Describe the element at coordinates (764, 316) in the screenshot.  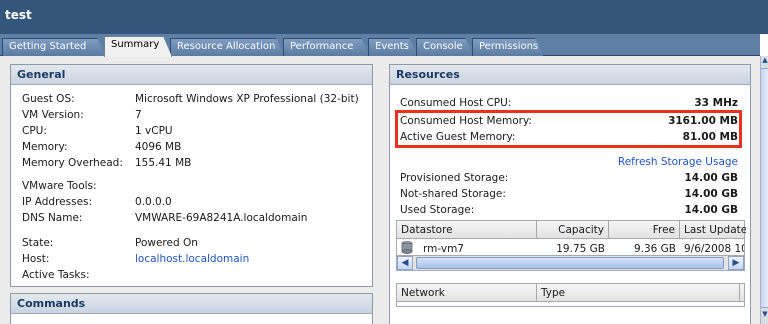
I see `scroll-down-icon: ▼` at that location.